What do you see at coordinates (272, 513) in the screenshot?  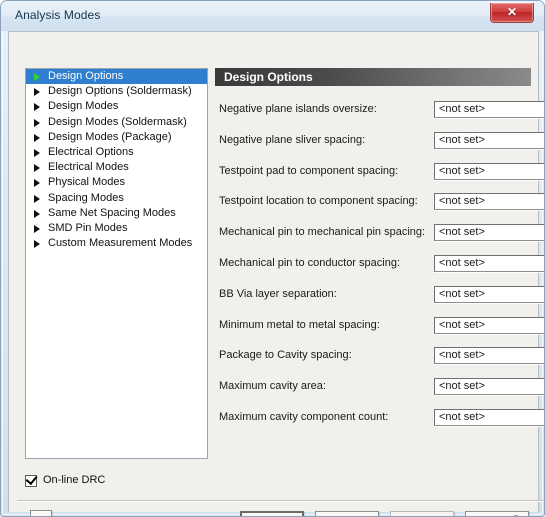 I see `ok-button: OK` at bounding box center [272, 513].